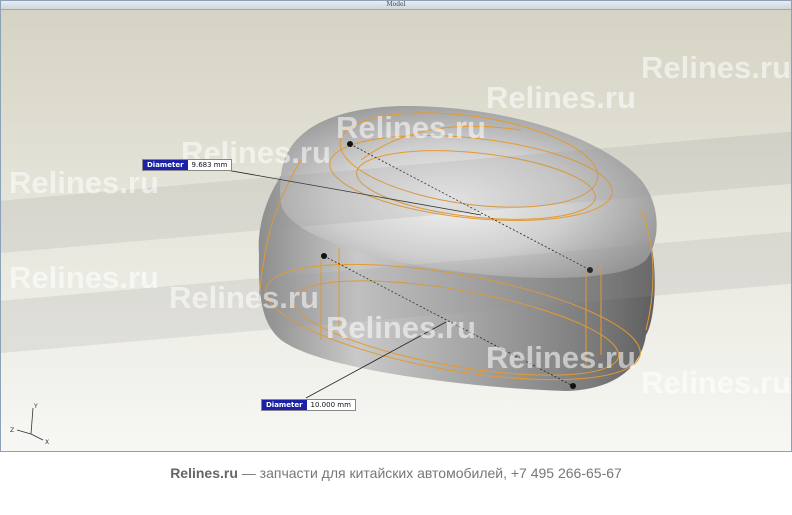 The width and height of the screenshot is (792, 515). Describe the element at coordinates (308, 405) in the screenshot. I see `diameter-lower-label: Diameter 10.000 mm` at that location.